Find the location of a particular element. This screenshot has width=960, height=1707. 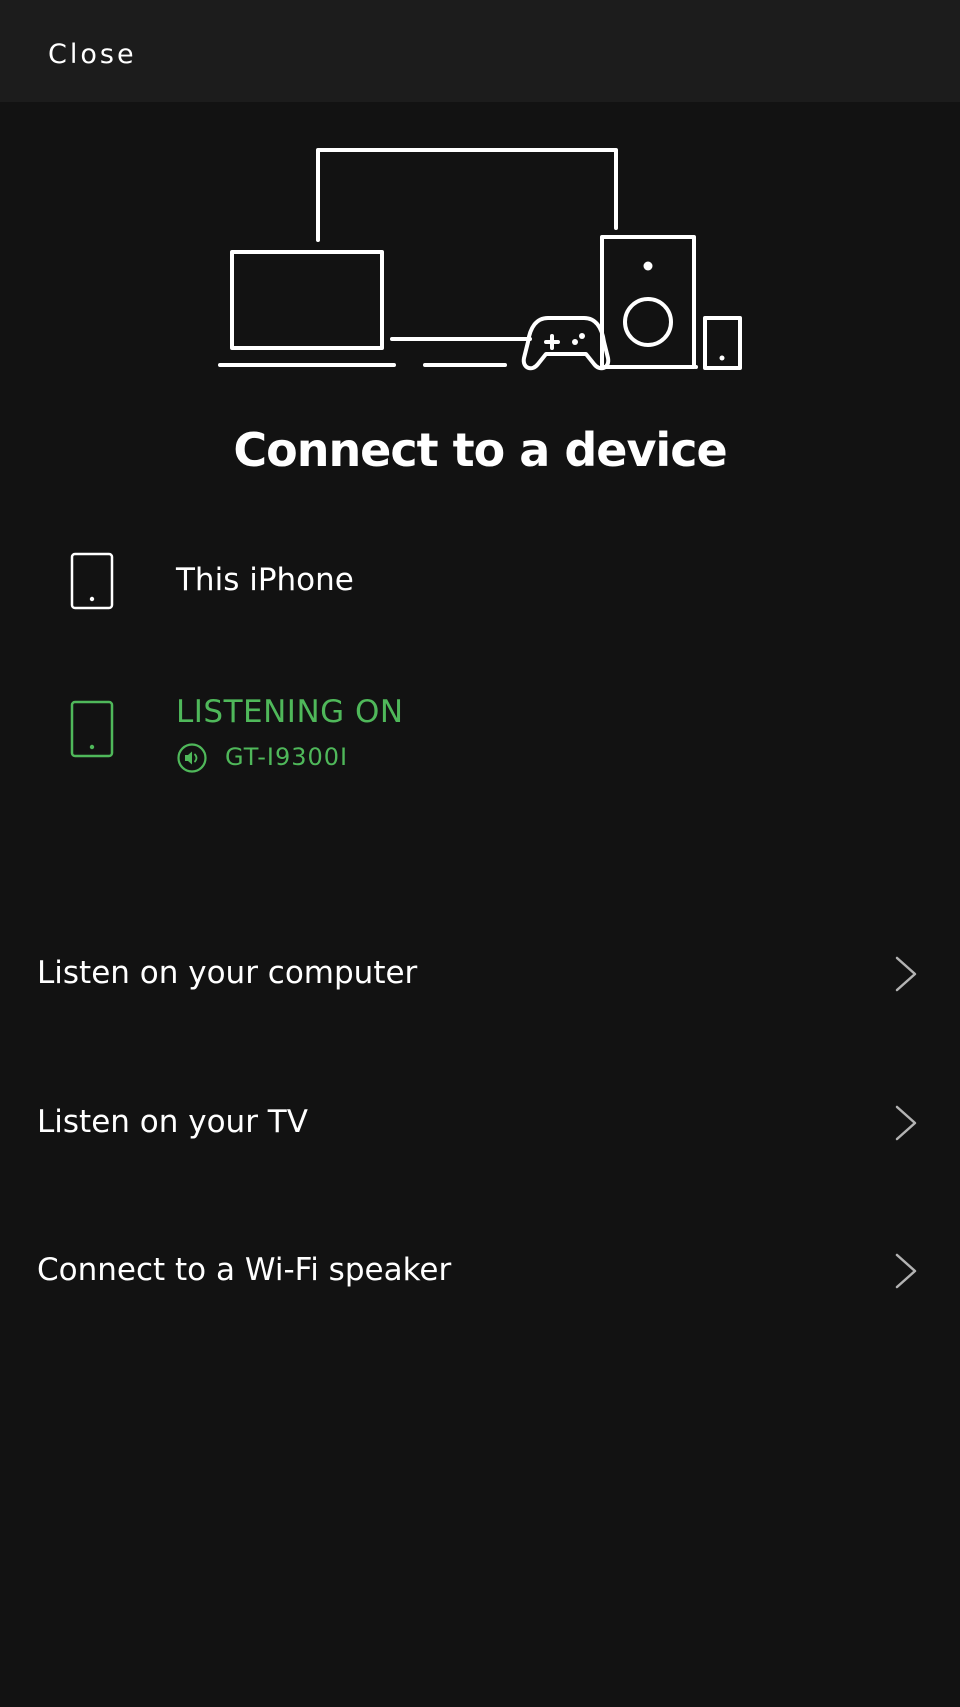

devices-illustration-icon is located at coordinates (480, 259).